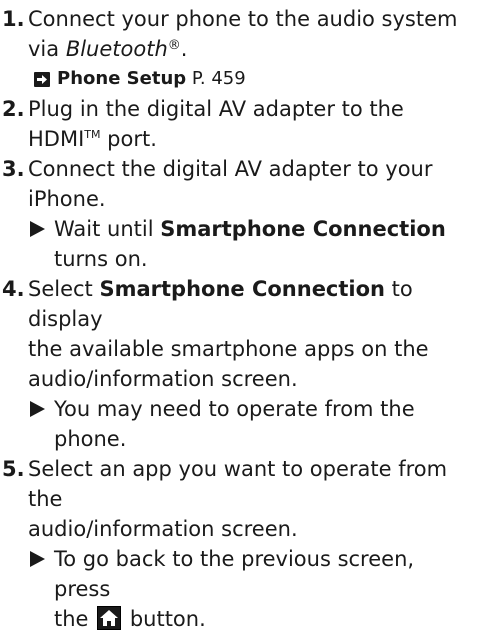 The image size is (477, 634). Describe the element at coordinates (164, 619) in the screenshot. I see `result-text: button.` at that location.